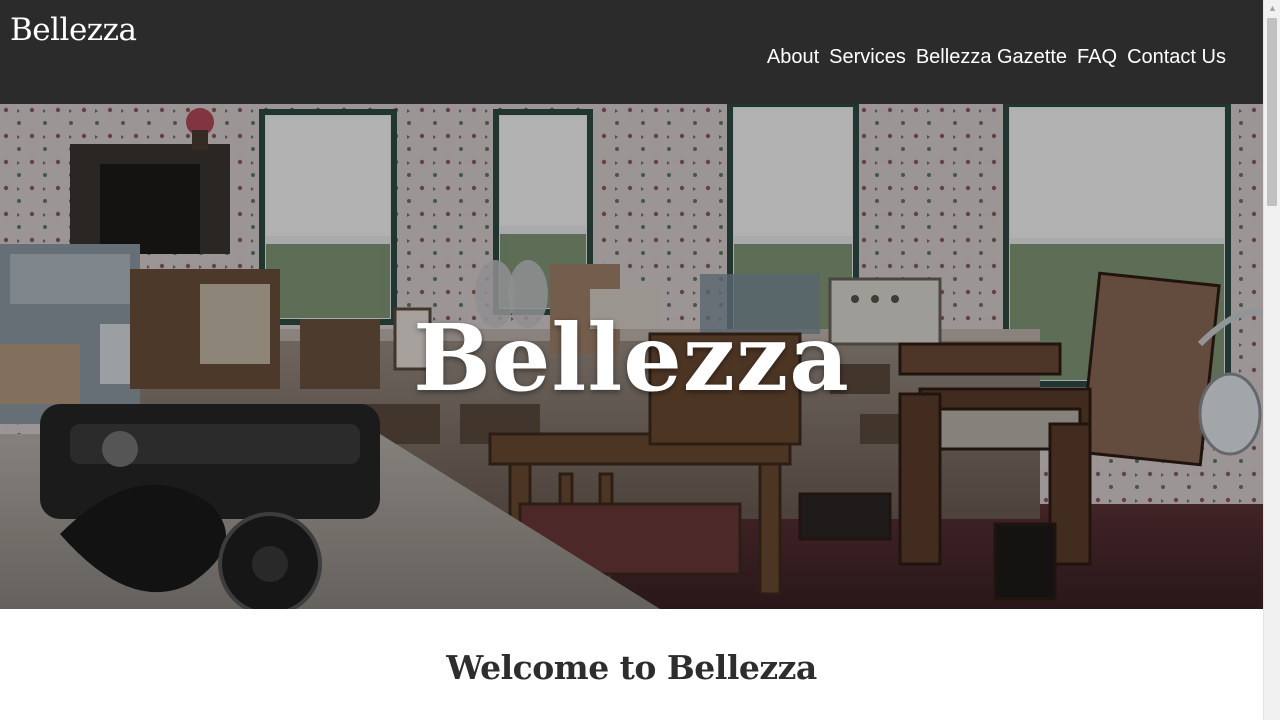 The width and height of the screenshot is (1280, 720). Describe the element at coordinates (1272, 8) in the screenshot. I see `scroll-up-arrow-icon: ▲` at that location.